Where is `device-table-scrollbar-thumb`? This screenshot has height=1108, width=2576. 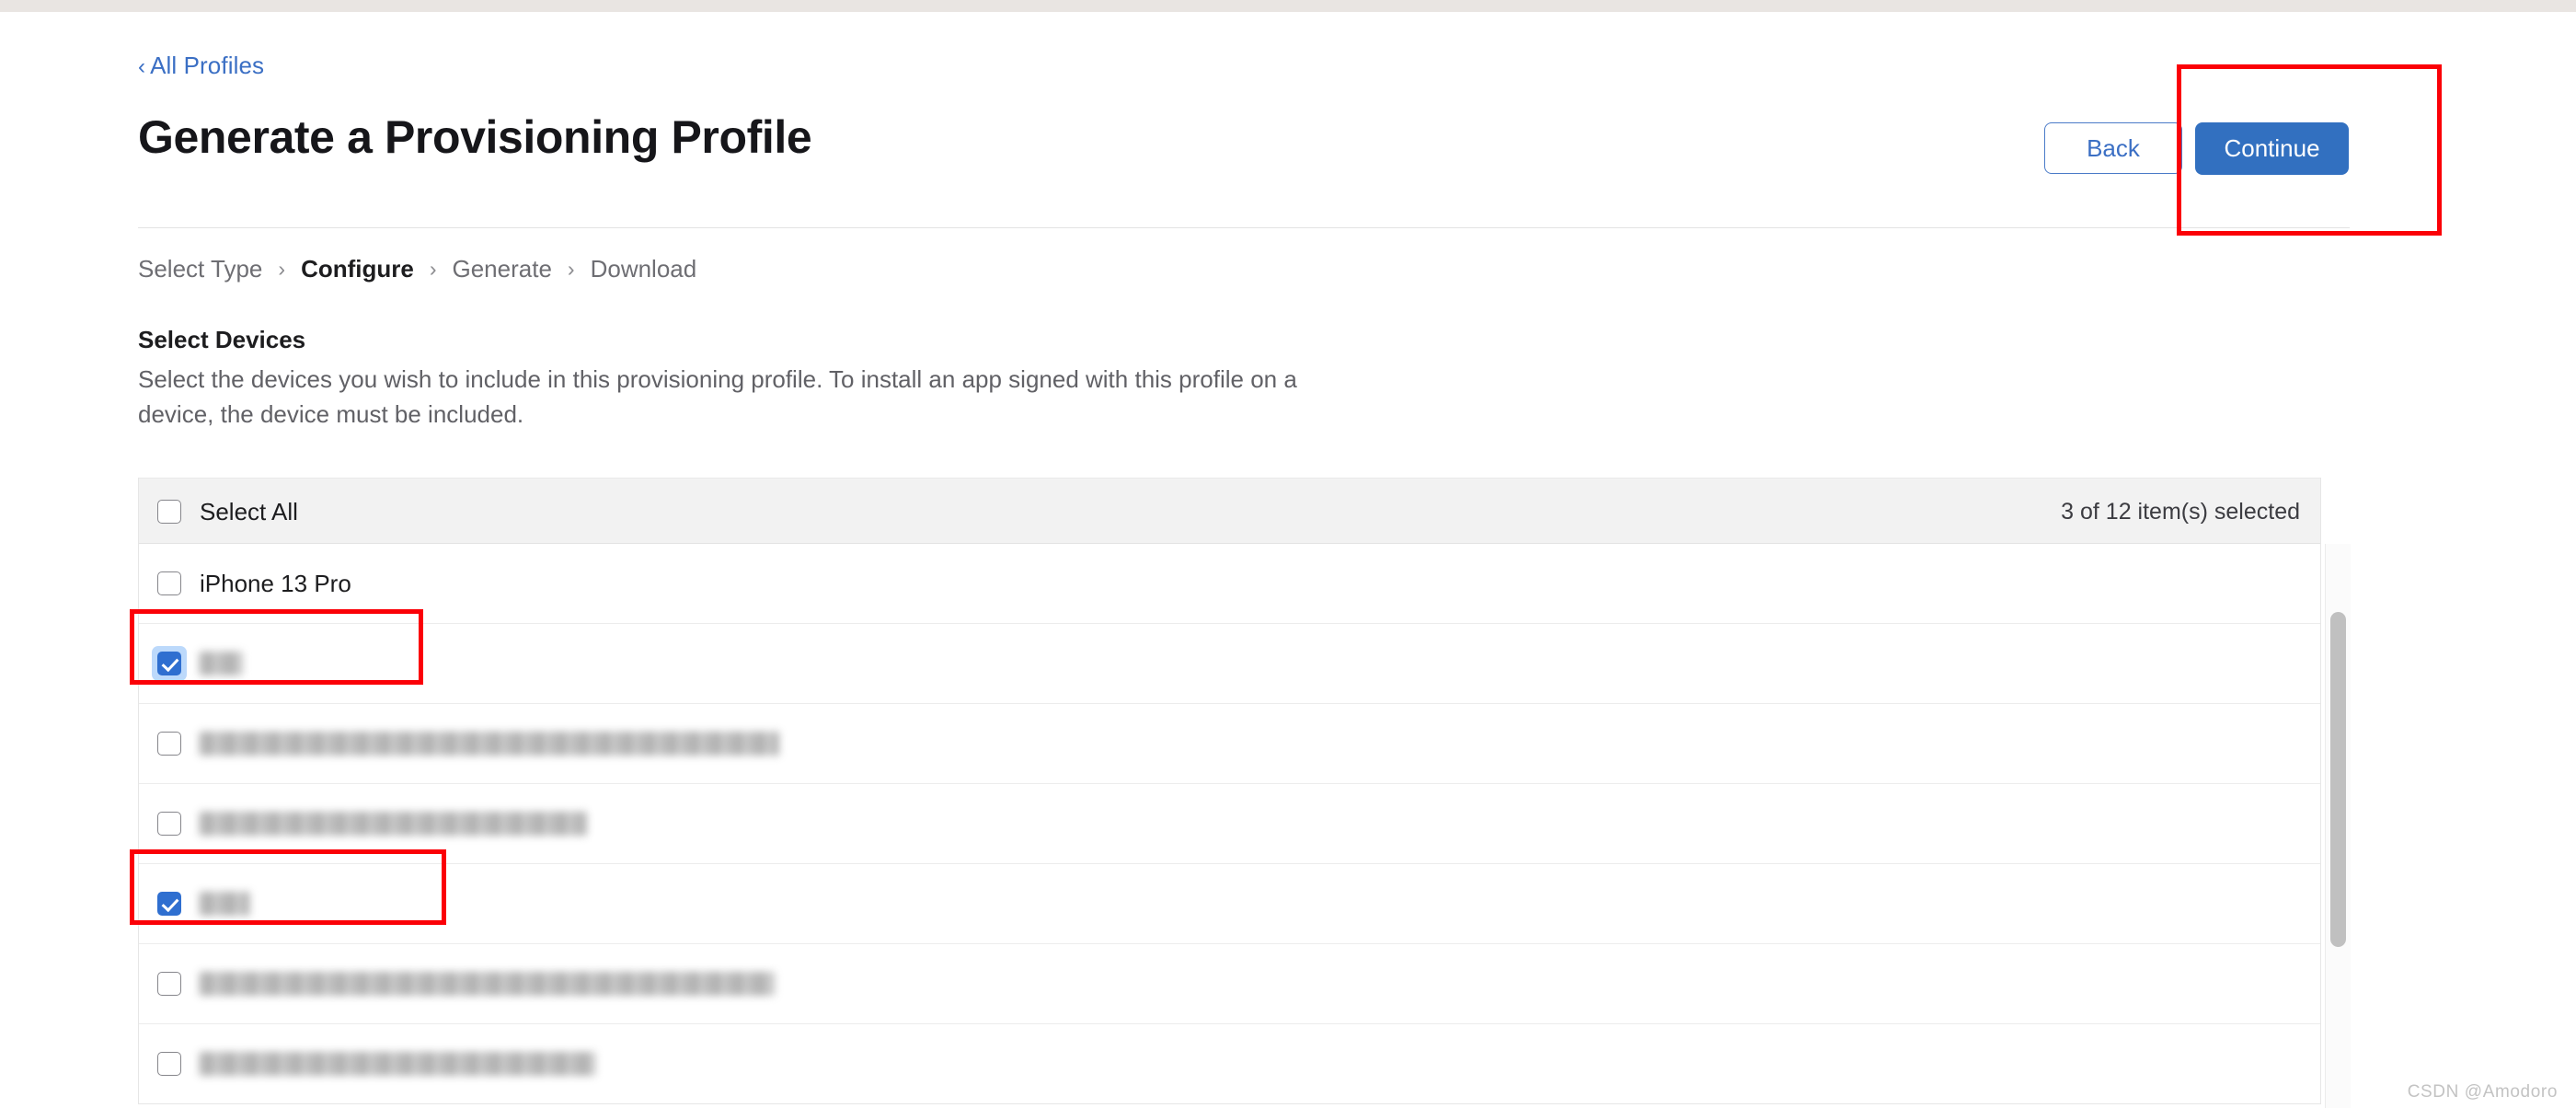
device-table-scrollbar-thumb is located at coordinates (2338, 779).